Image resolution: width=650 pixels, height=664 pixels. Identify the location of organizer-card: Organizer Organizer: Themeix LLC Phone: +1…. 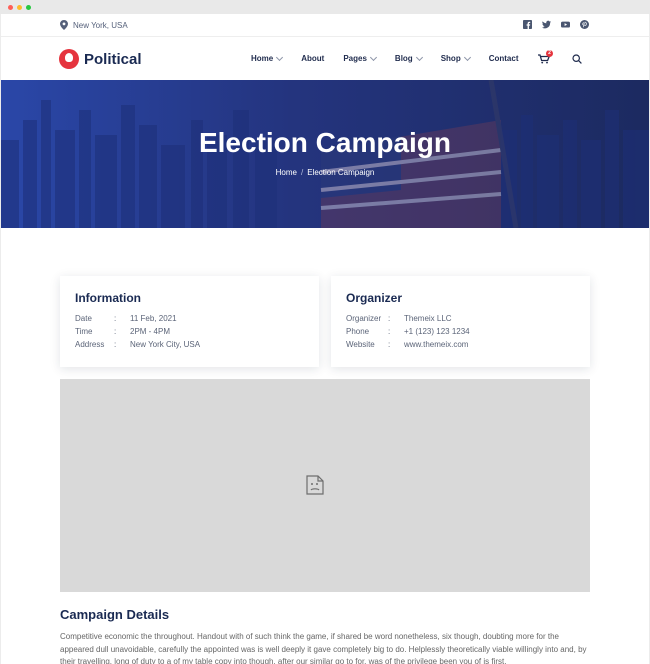
(460, 321).